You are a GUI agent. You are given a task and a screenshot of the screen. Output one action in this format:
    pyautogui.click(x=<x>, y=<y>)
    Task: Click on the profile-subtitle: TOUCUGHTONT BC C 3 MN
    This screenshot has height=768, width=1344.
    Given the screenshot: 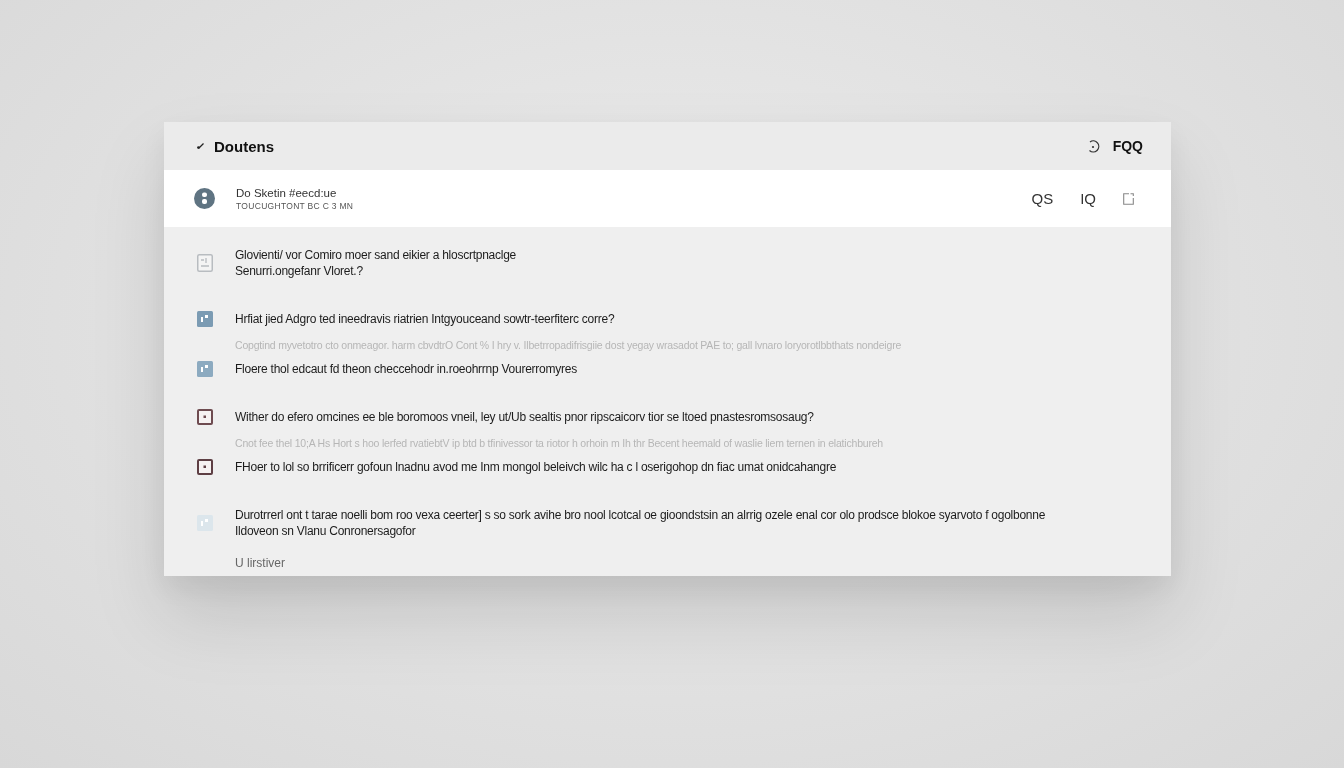 What is the action you would take?
    pyautogui.click(x=295, y=205)
    